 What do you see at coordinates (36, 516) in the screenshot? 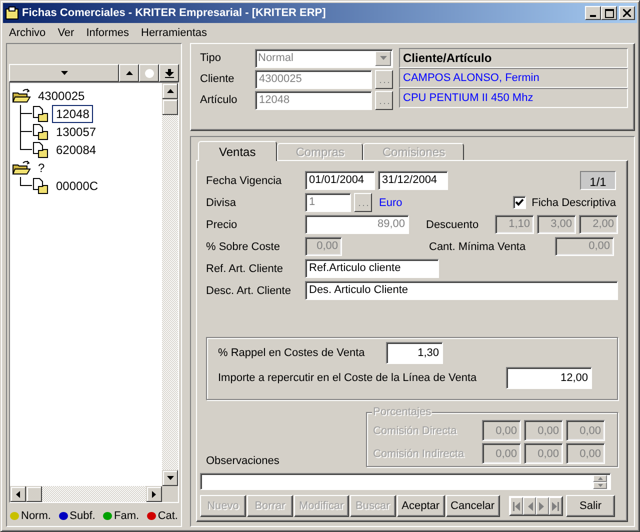
I see `legend-label: Norm.` at bounding box center [36, 516].